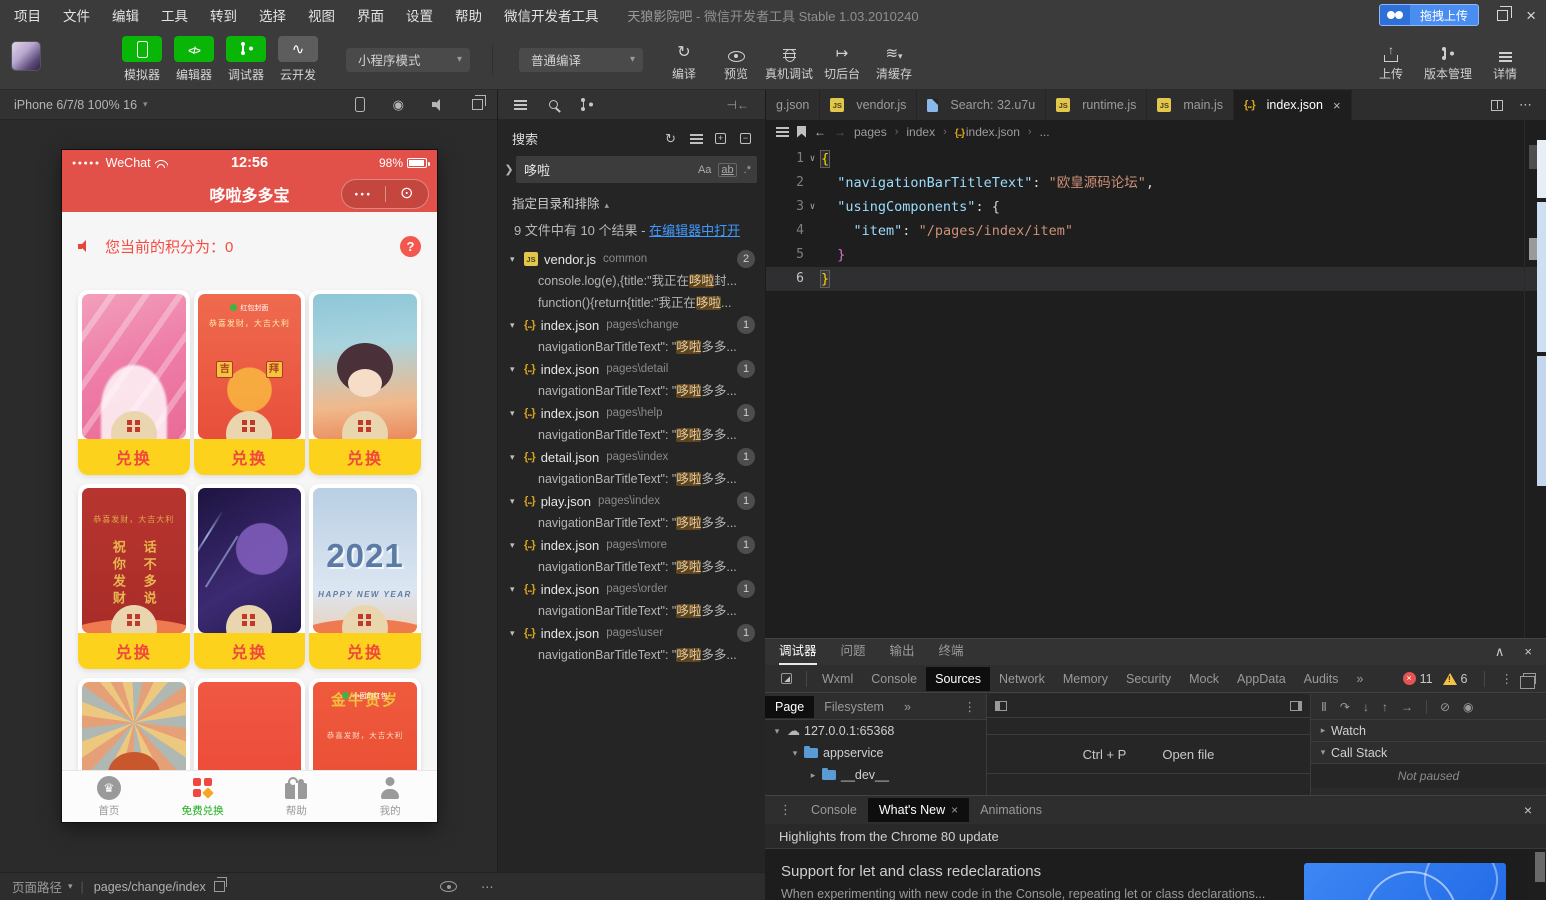 This screenshot has height=900, width=1546. I want to click on sound-icon, so click(438, 104).